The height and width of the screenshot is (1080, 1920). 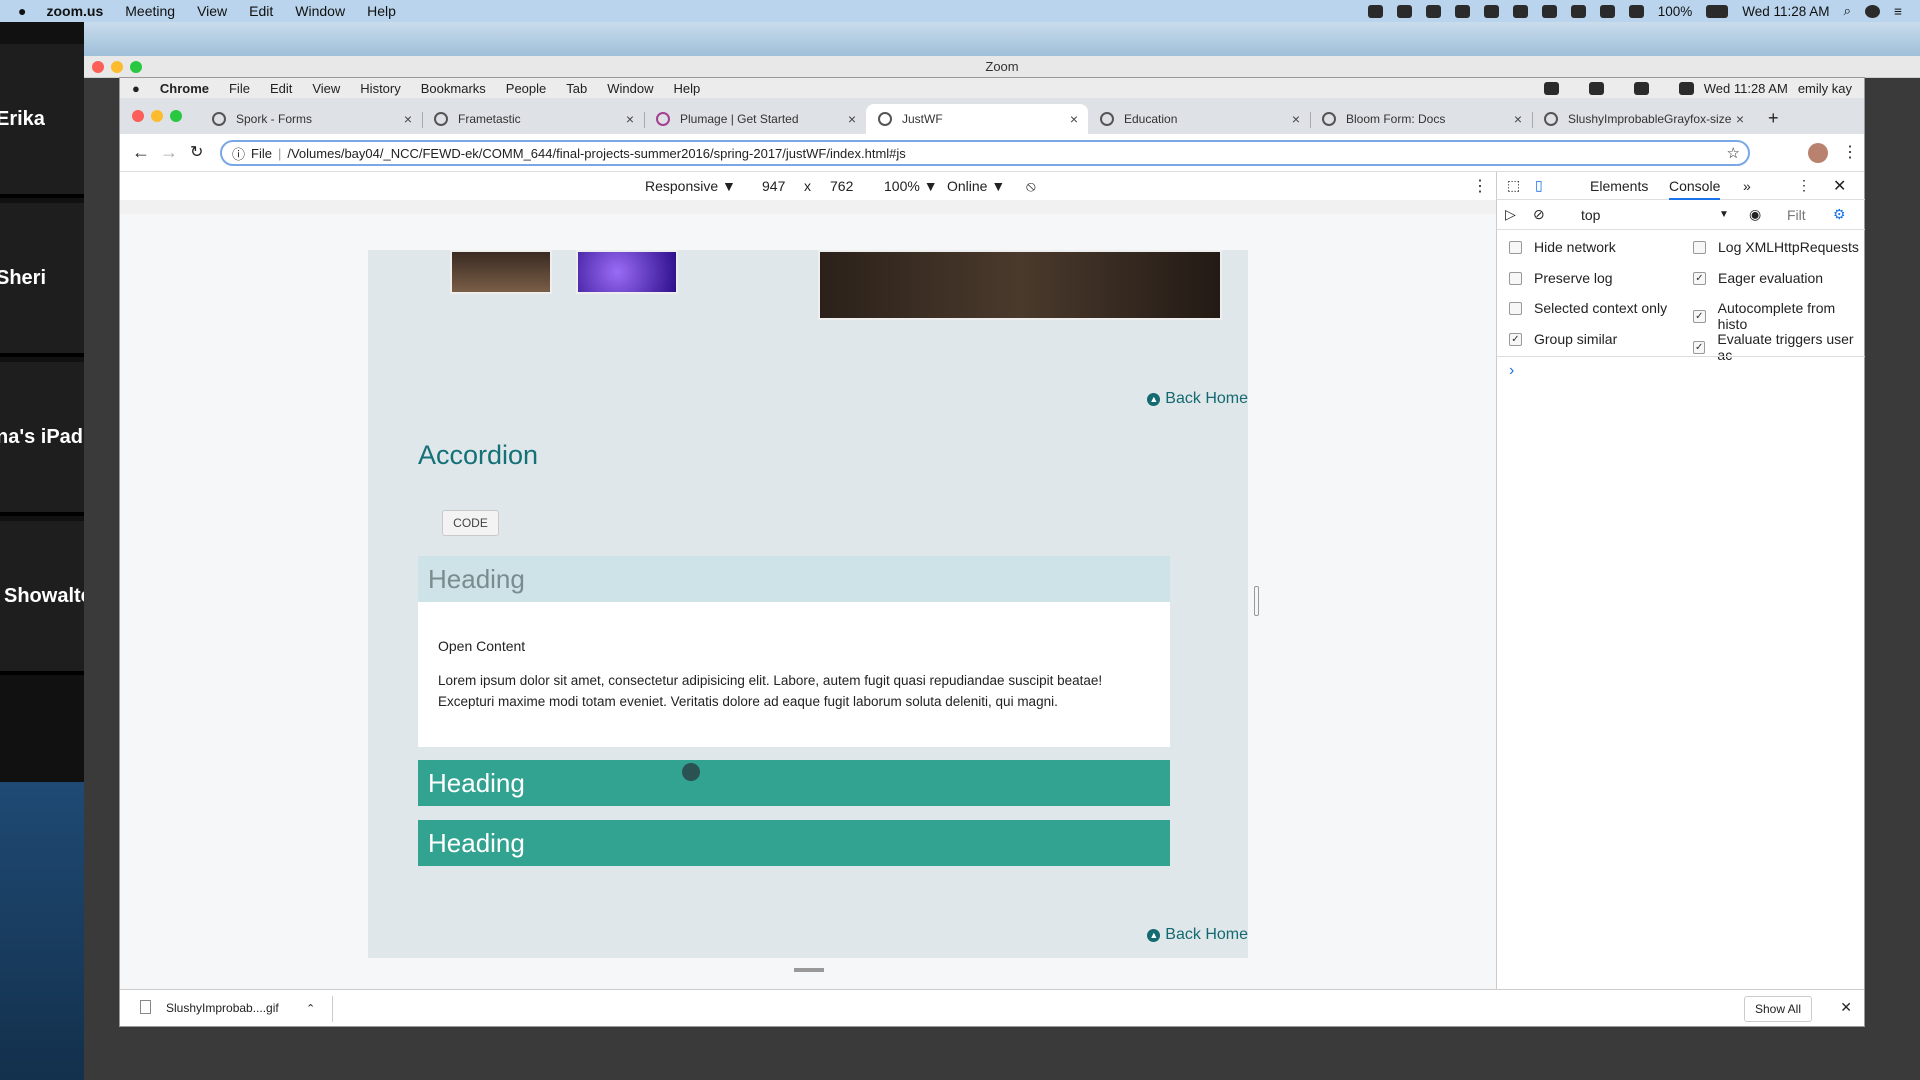 What do you see at coordinates (1776, 247) in the screenshot?
I see `option-log-xhr: Log XMLHttpRequests` at bounding box center [1776, 247].